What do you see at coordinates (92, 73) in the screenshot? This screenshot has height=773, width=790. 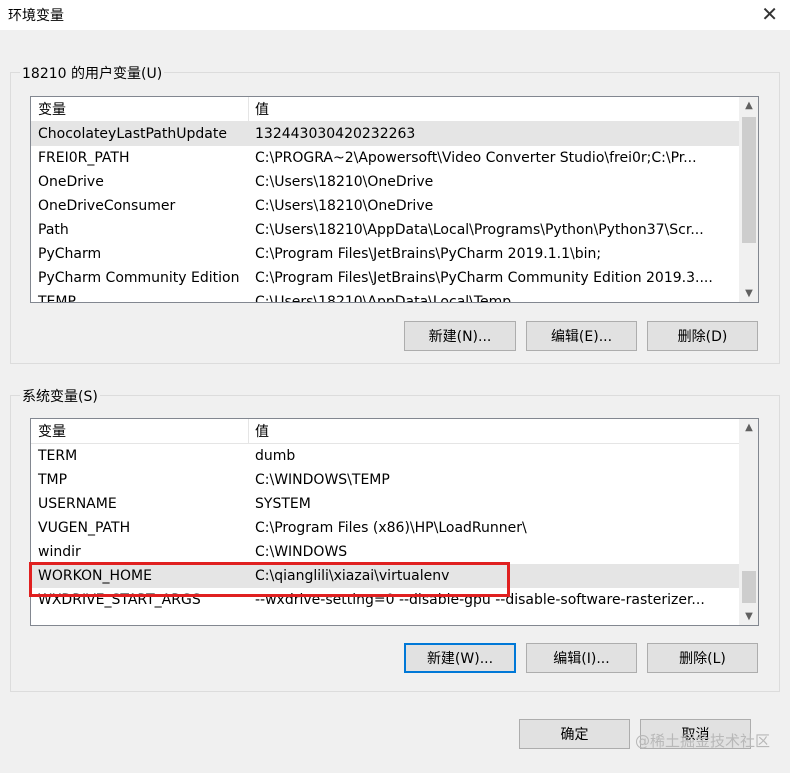 I see `user-variables-label: 18210 的用户变量(U)` at bounding box center [92, 73].